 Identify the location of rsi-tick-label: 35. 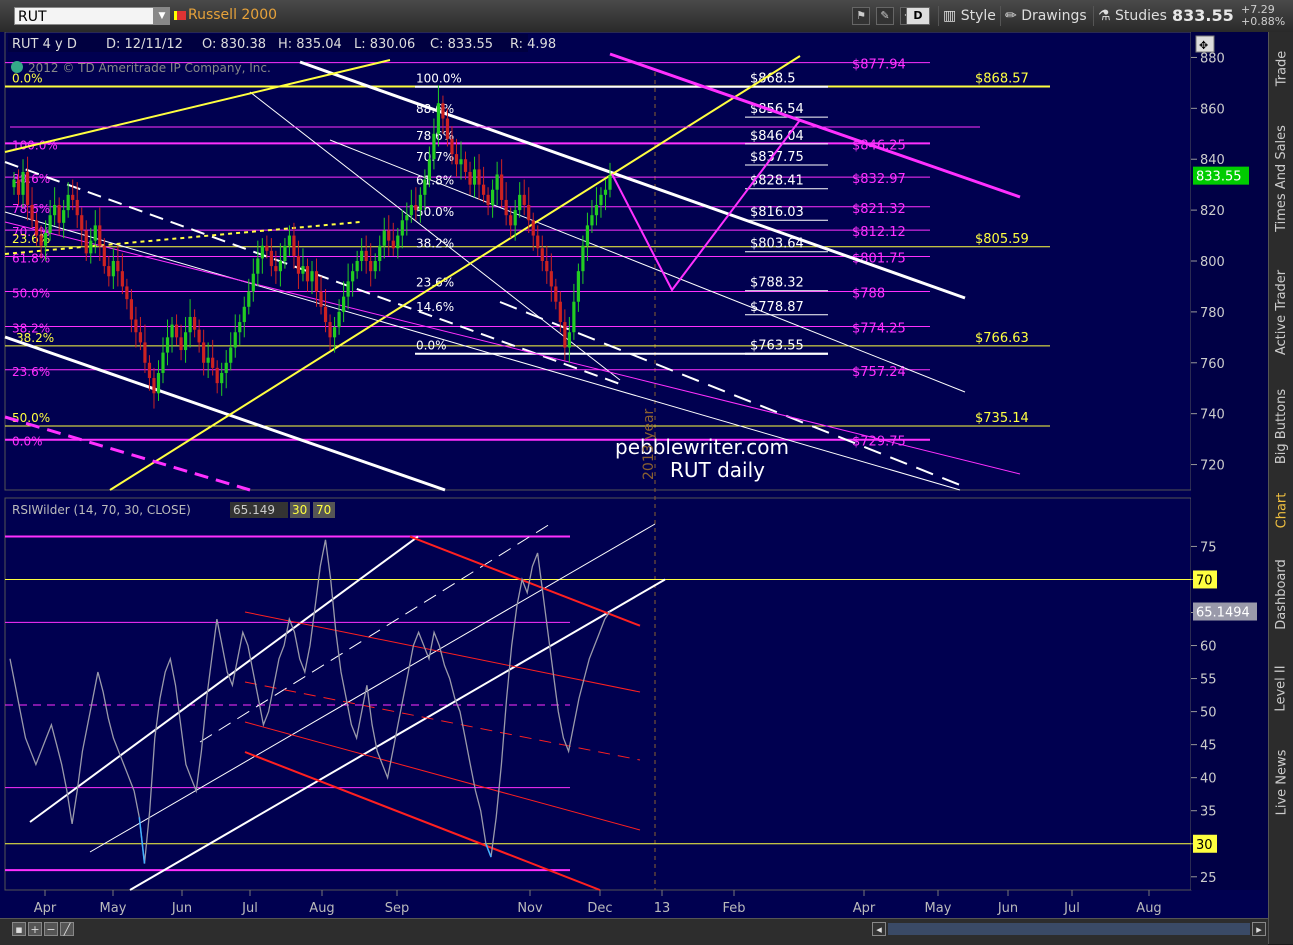
(1208, 812).